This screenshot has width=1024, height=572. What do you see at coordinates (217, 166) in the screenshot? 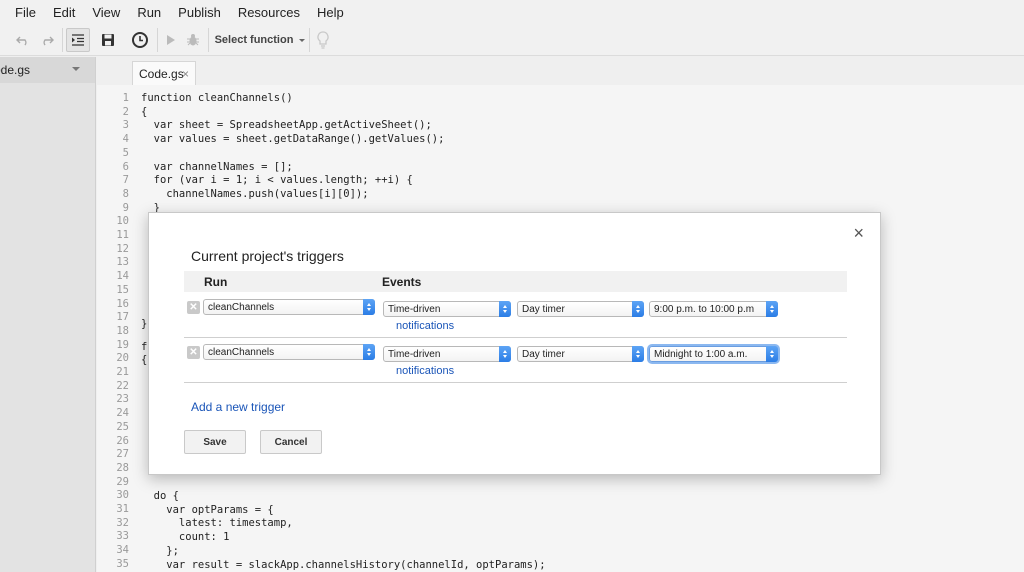
I see `code-line: var channelNames = [];` at bounding box center [217, 166].